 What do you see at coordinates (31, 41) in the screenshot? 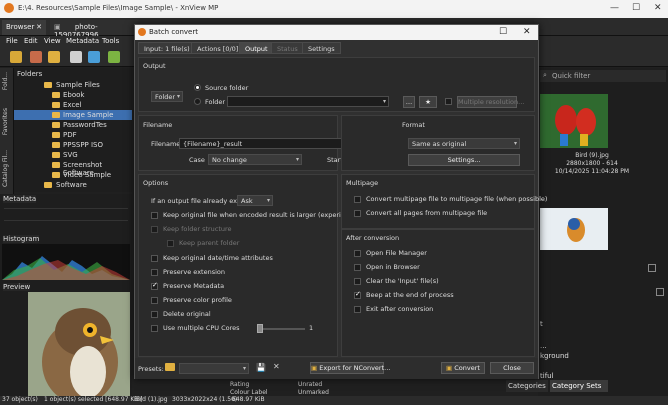
I see `menu-edit: Edit` at bounding box center [31, 41].